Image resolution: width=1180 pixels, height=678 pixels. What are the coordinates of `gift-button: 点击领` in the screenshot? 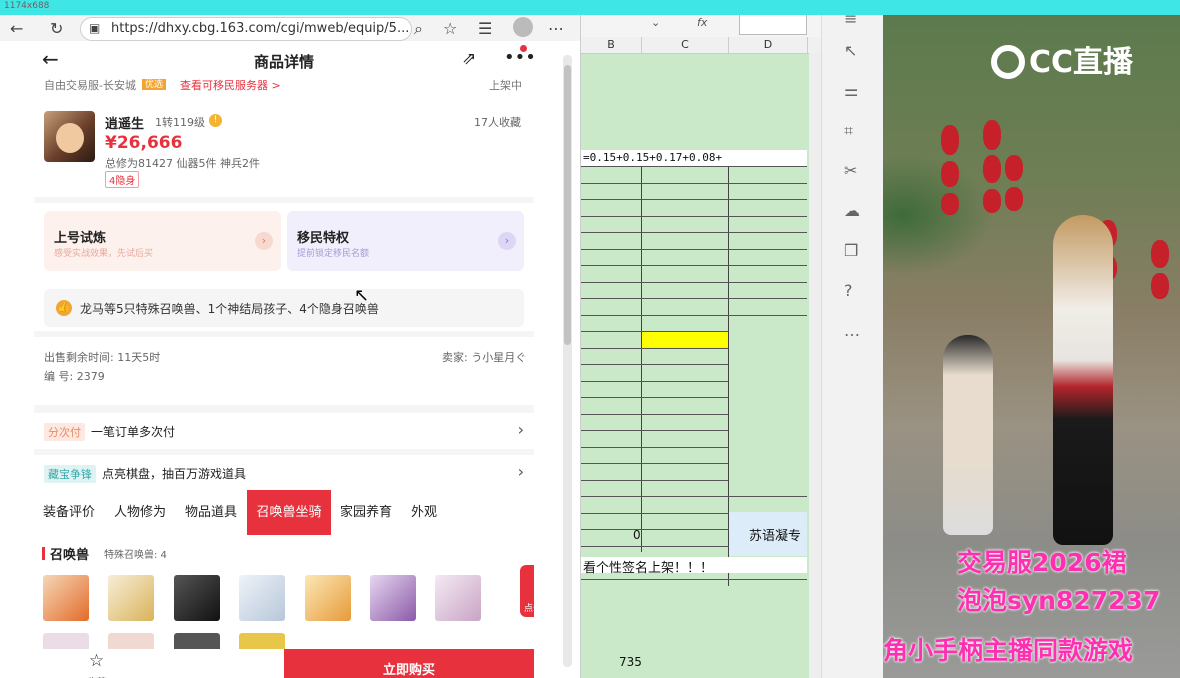 It's located at (527, 591).